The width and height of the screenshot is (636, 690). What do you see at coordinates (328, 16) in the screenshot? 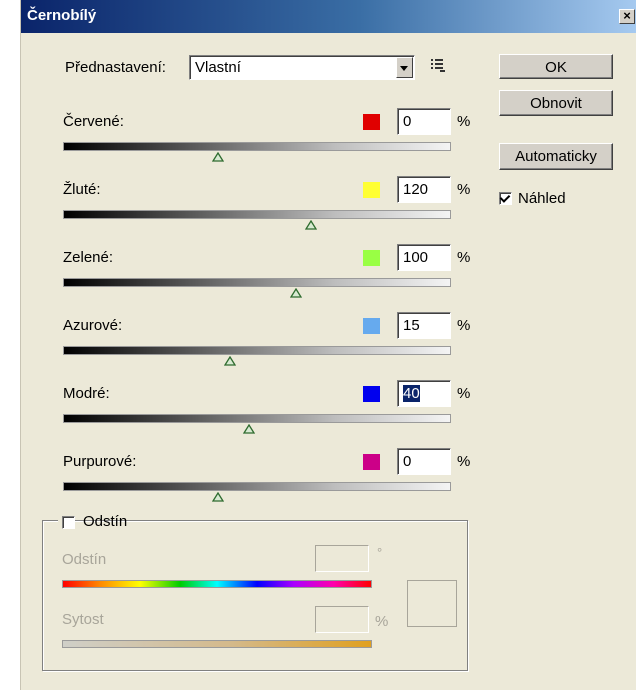
I see `title-bar: Černobílý ×` at bounding box center [328, 16].